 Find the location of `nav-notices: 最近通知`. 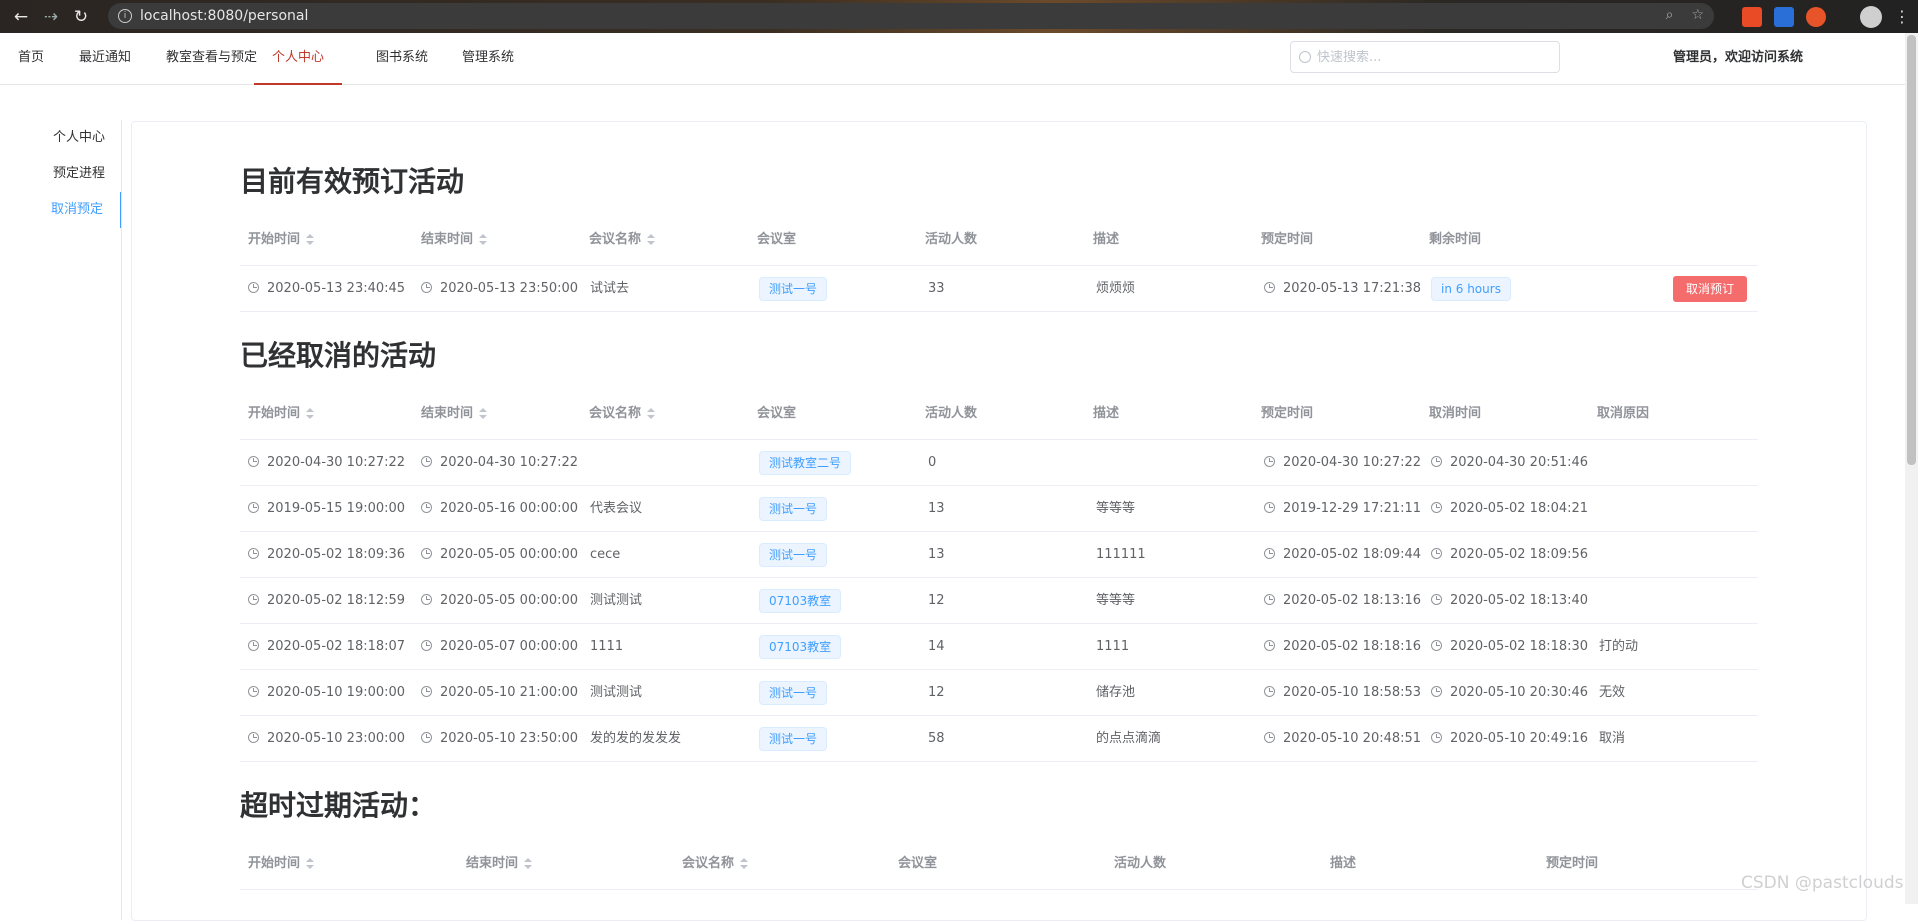

nav-notices: 最近通知 is located at coordinates (105, 59).